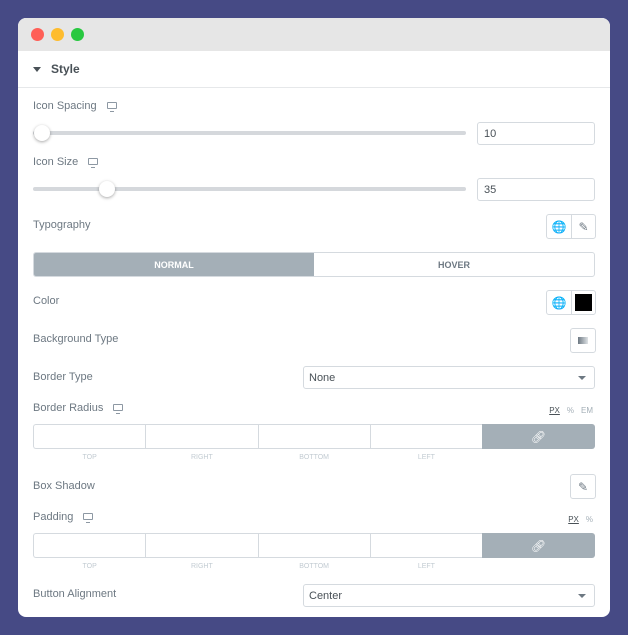 Image resolution: width=628 pixels, height=635 pixels. I want to click on label-text: Border Radius, so click(68, 408).